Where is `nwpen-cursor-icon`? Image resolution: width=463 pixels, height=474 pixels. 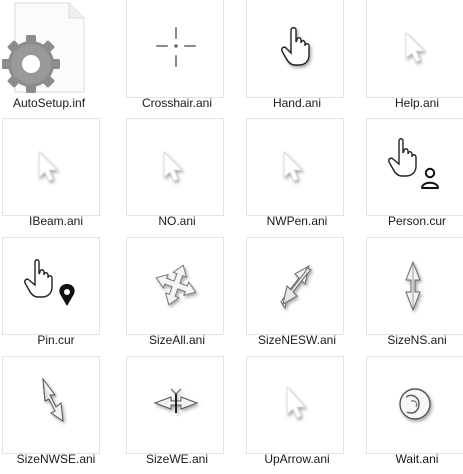 nwpen-cursor-icon is located at coordinates (293, 166).